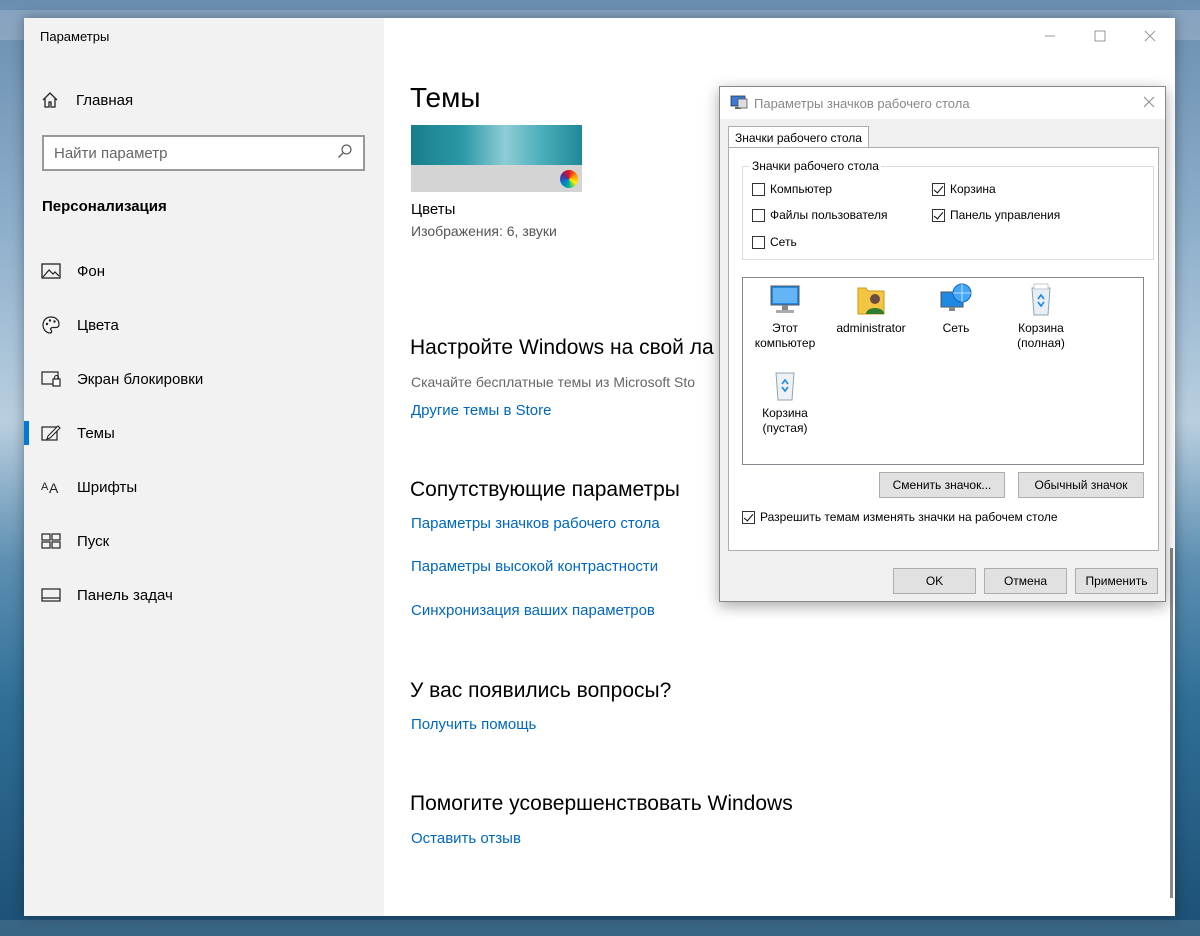 Image resolution: width=1200 pixels, height=936 pixels. What do you see at coordinates (801, 189) in the screenshot?
I see `checkbox-label: Компьютер` at bounding box center [801, 189].